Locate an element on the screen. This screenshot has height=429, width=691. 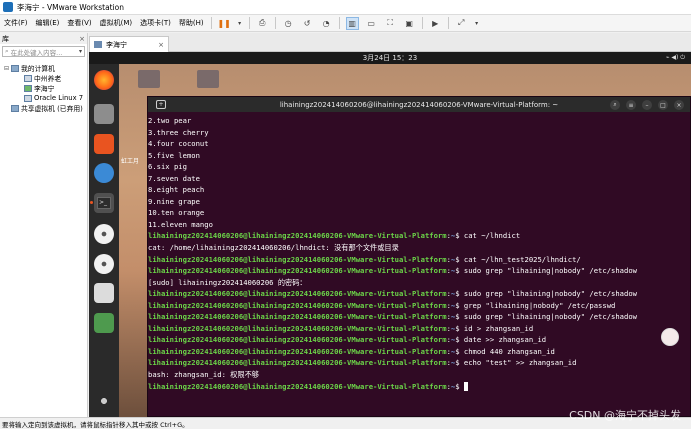
terminal-line: 10.ten orange is located at coordinates (419, 213).